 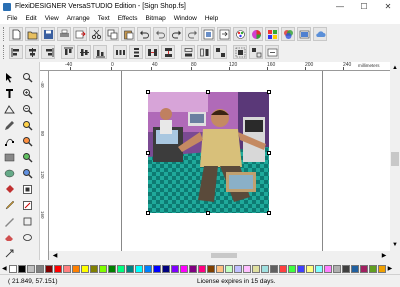 What do you see at coordinates (224, 255) in the screenshot?
I see `scroll-thumb` at bounding box center [224, 255].